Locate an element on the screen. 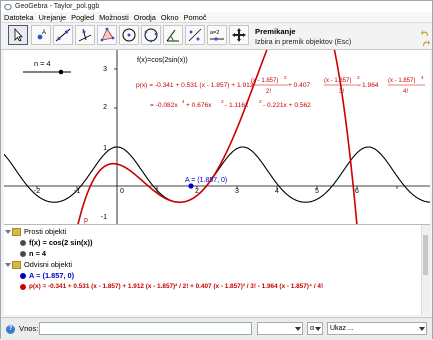 This screenshot has width=433, height=340. new-point-tool-button: A is located at coordinates (41, 35).